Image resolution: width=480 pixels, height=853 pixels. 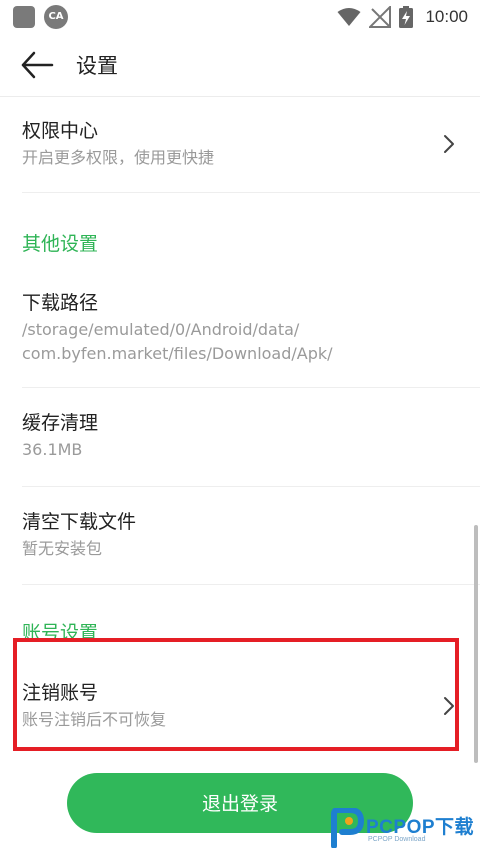 I want to click on app-bar: 设置, so click(x=240, y=65).